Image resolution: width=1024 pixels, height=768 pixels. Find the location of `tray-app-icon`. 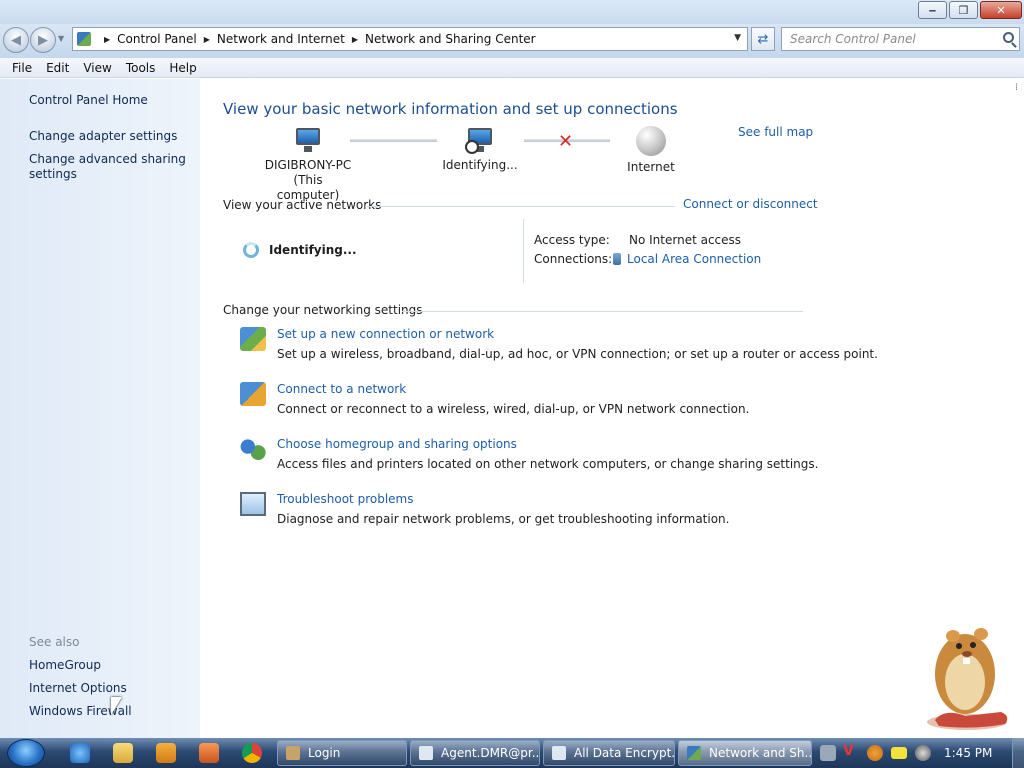

tray-app-icon is located at coordinates (828, 753).